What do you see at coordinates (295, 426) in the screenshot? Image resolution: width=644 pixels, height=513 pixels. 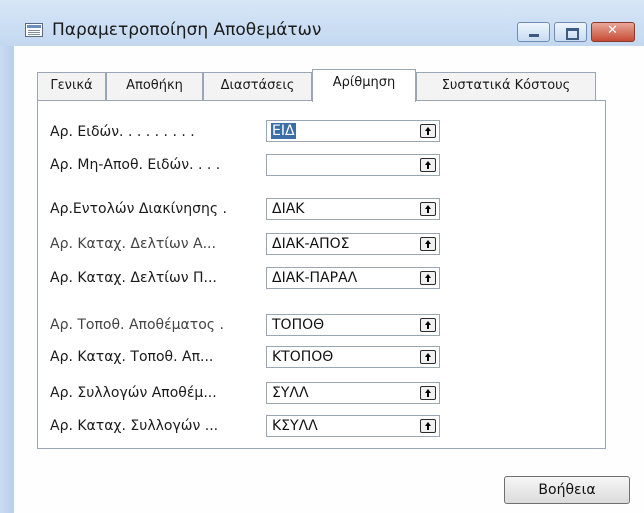 I see `field-value: ΚΣΥΛΛ` at bounding box center [295, 426].